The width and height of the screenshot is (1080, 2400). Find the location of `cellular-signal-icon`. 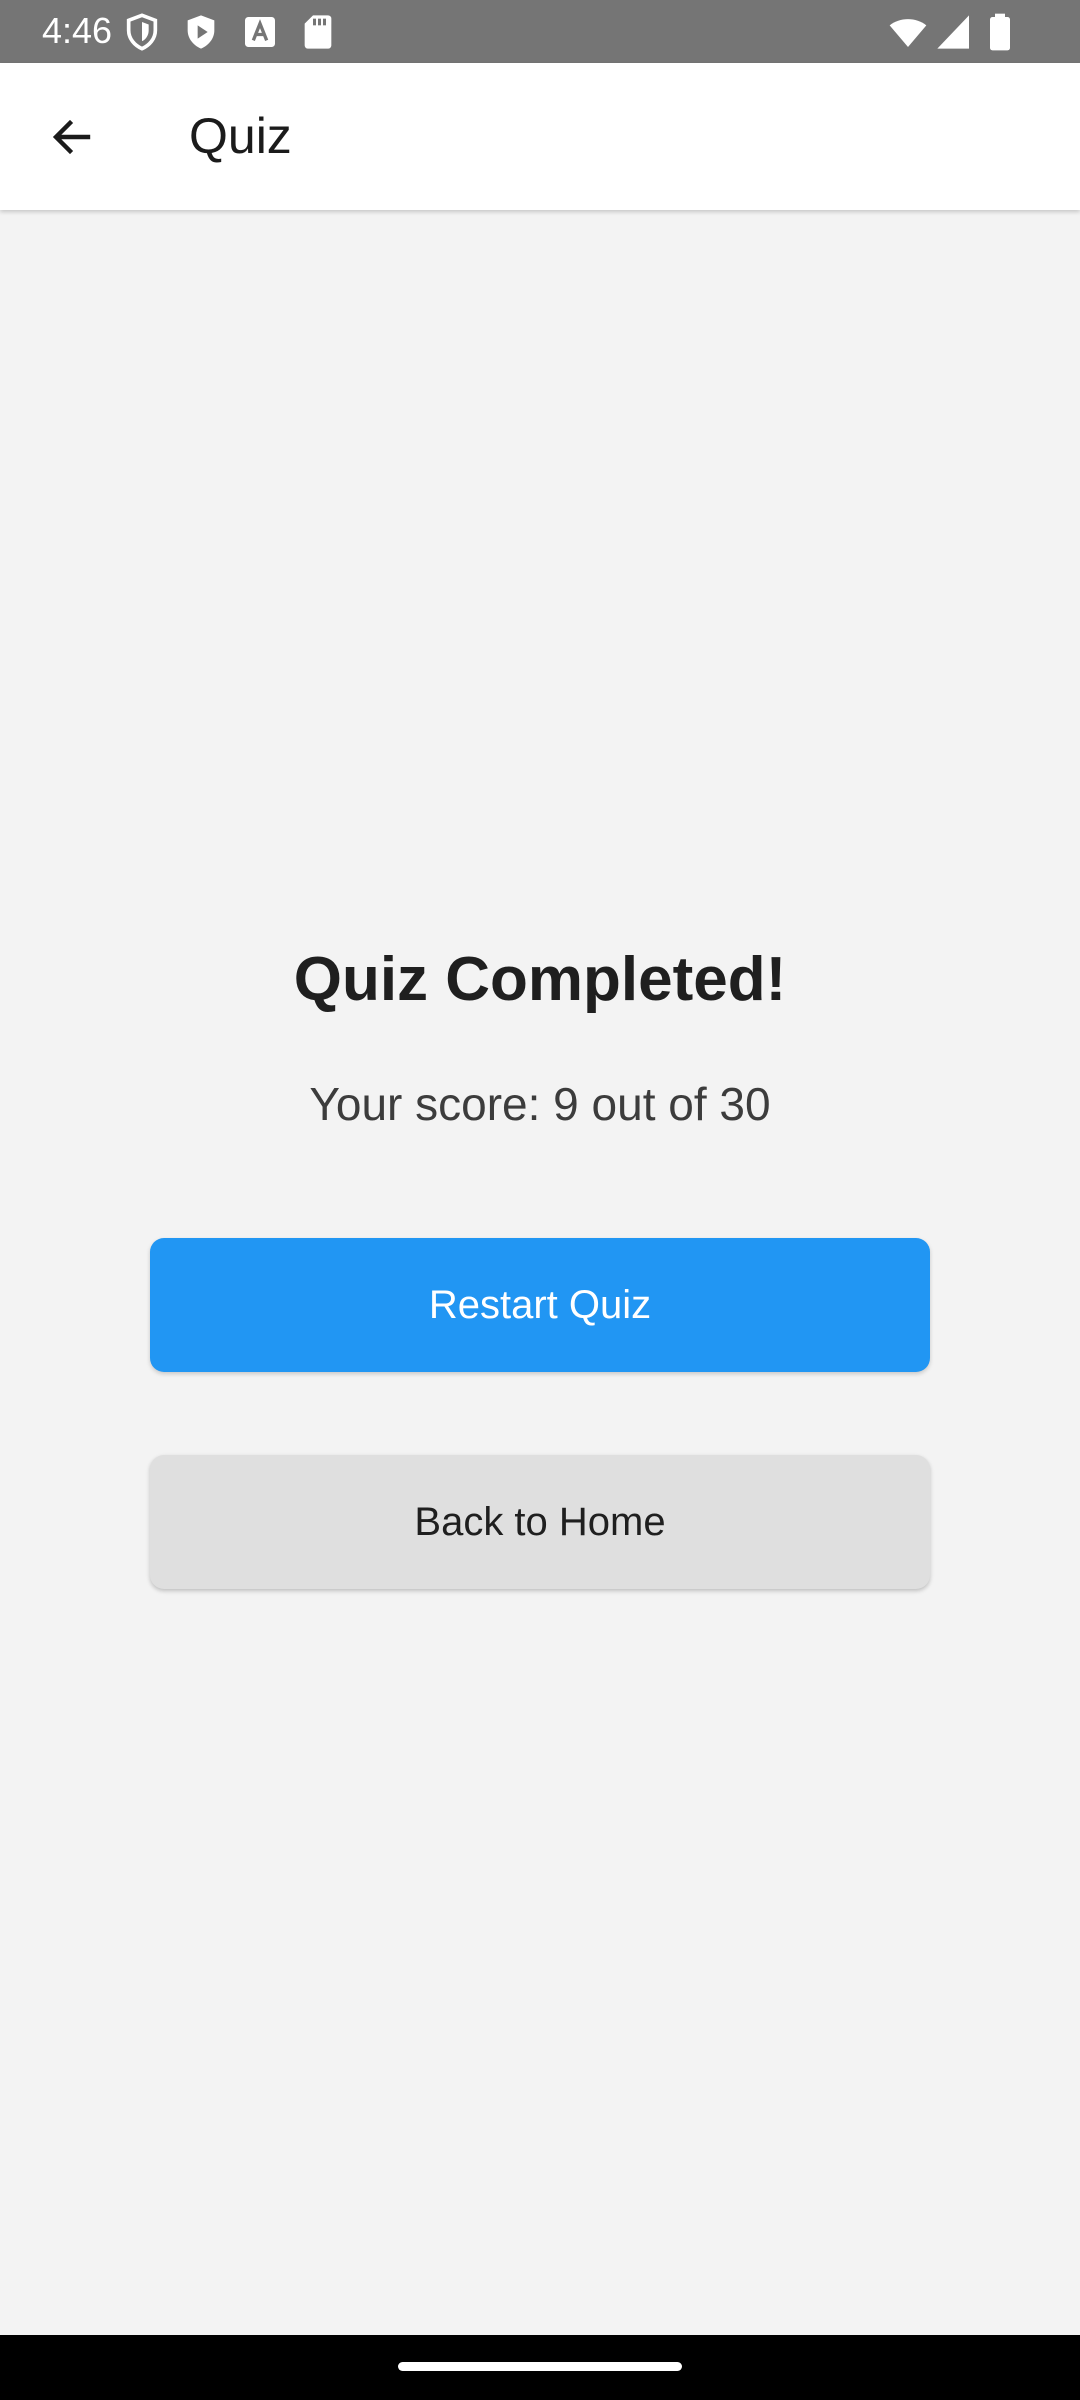

cellular-signal-icon is located at coordinates (954, 32).